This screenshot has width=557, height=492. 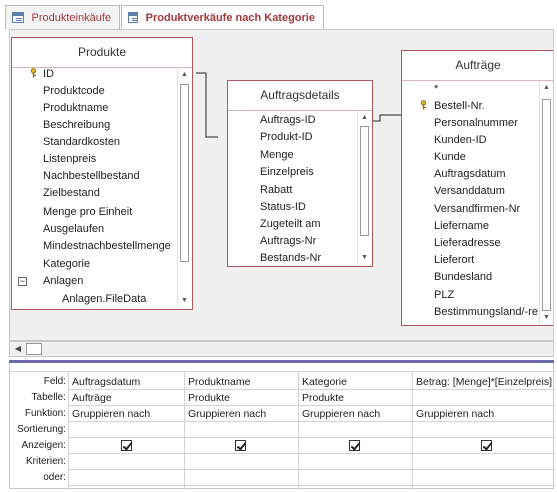 I want to click on field-item: Kategorie, so click(x=66, y=264).